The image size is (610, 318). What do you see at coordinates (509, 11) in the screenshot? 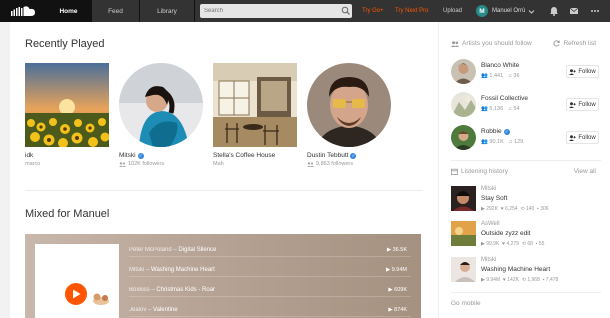
I see `user-name: Manuel Orrù` at bounding box center [509, 11].